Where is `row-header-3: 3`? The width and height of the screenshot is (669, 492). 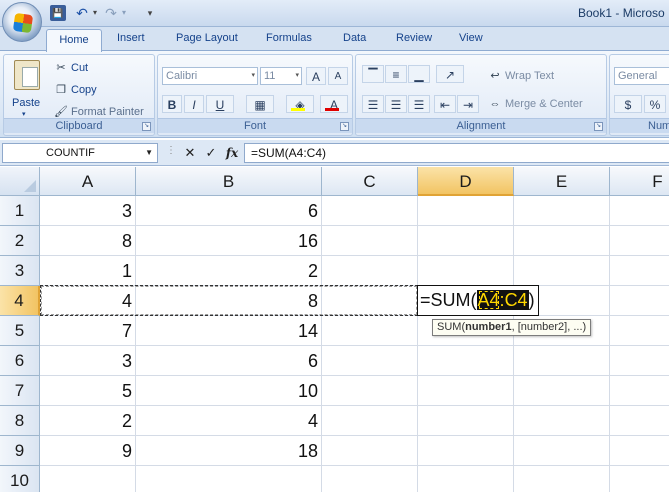
row-header-3: 3 is located at coordinates (20, 271).